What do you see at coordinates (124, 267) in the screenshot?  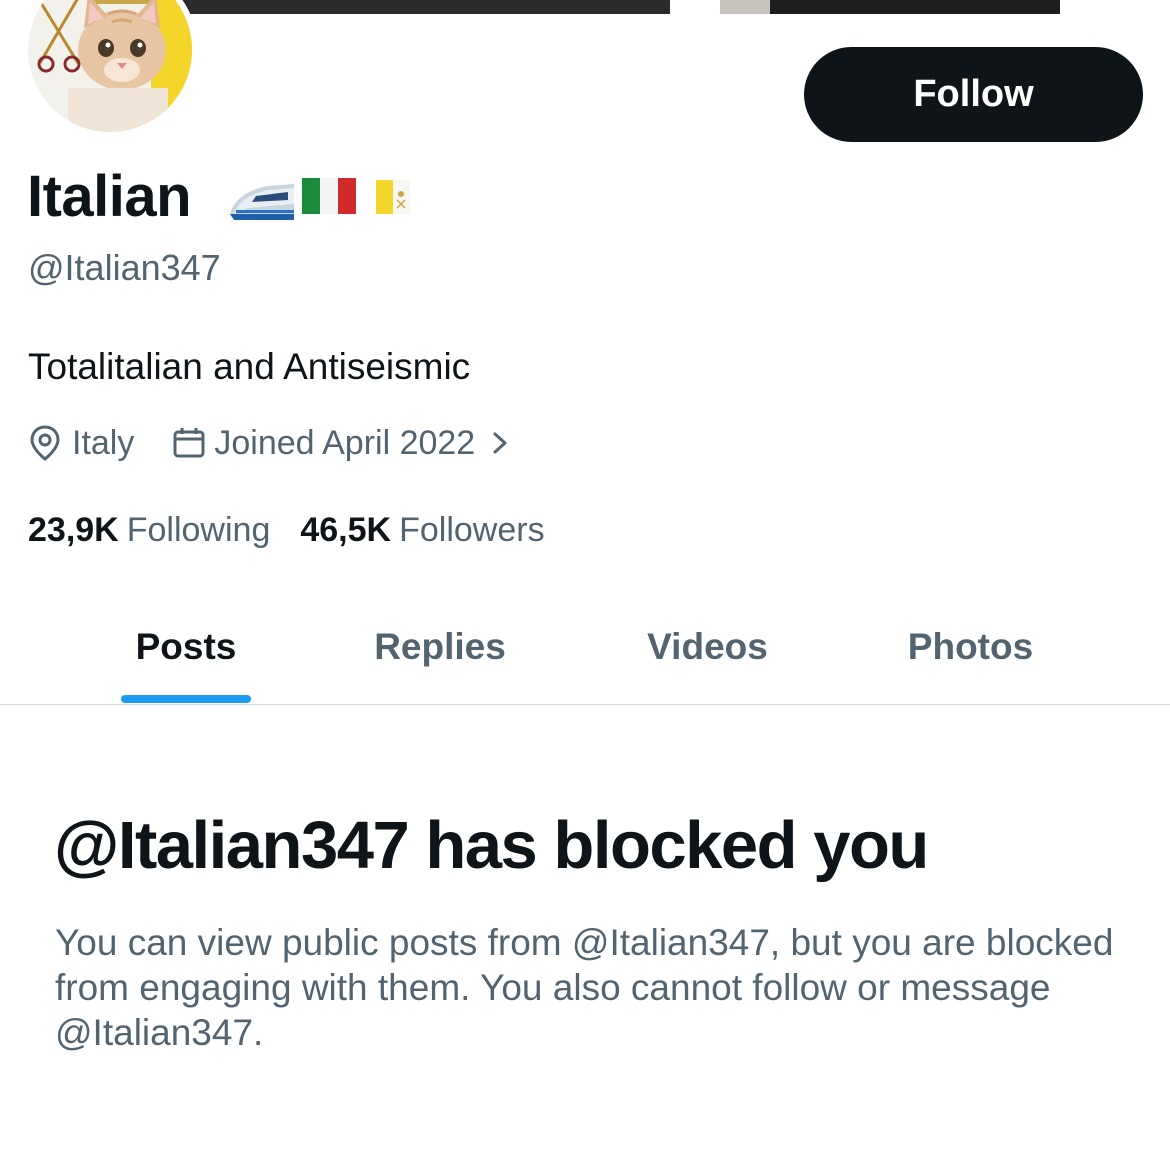 I see `profile-handle: @Italian347` at bounding box center [124, 267].